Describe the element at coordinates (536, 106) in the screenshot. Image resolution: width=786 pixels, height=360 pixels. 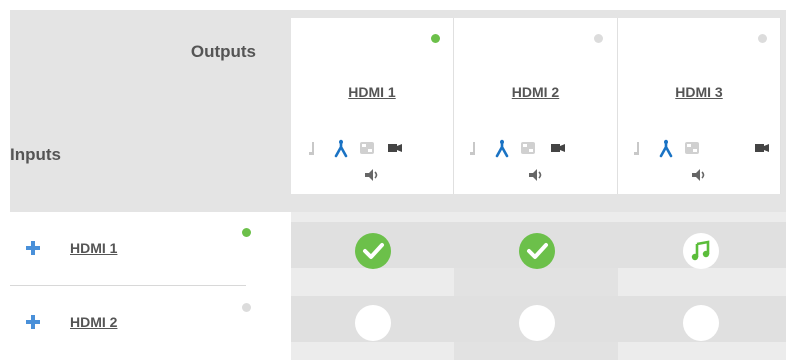
I see `output-card-hdmi2: HDMI 2` at that location.